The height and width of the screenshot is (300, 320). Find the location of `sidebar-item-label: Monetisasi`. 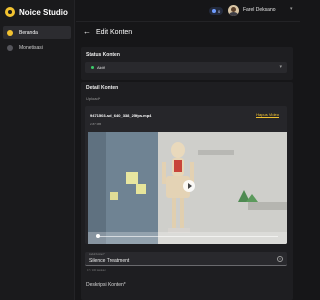

sidebar-item-label: Monetisasi is located at coordinates (31, 47).